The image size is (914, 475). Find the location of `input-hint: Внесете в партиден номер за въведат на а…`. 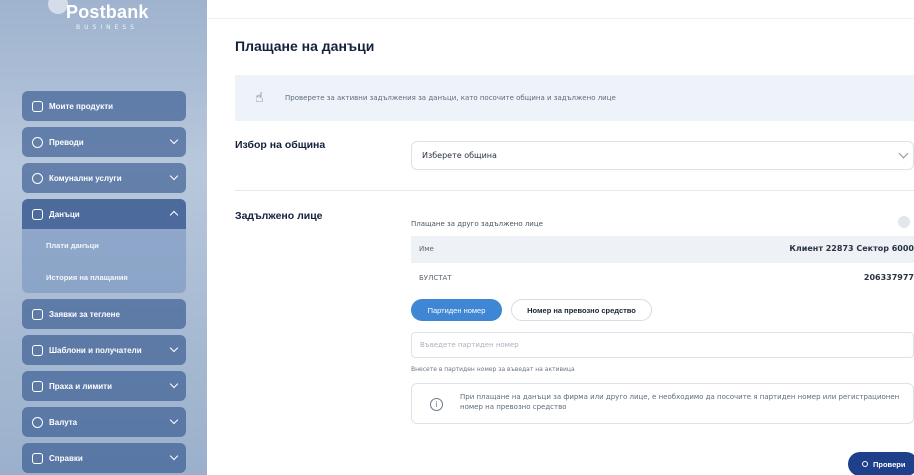

input-hint: Внесете в партиден номер за въведат на а… is located at coordinates (493, 369).